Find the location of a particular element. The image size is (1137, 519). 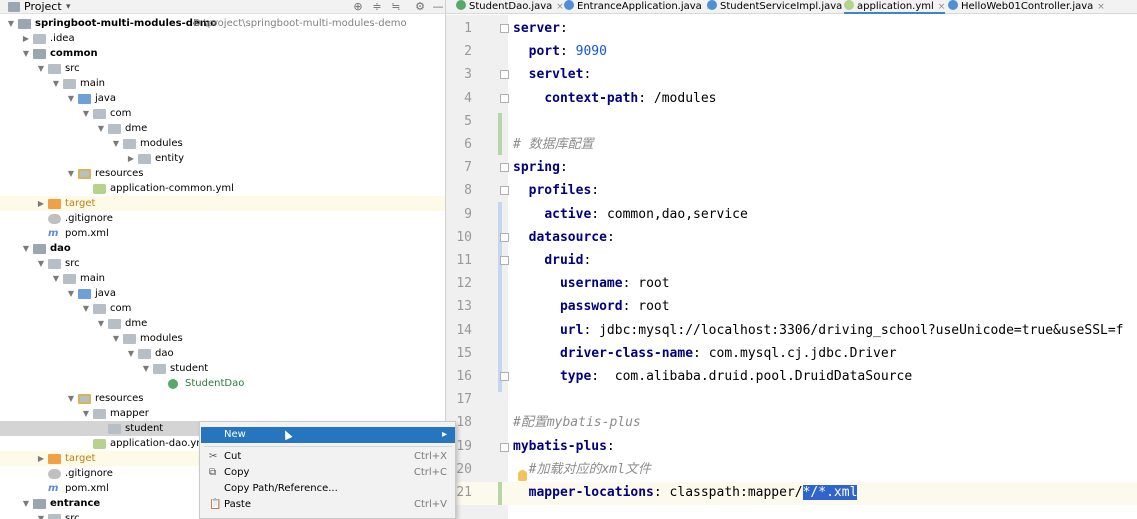

tree-row: ▶ .idea is located at coordinates (222, 38).